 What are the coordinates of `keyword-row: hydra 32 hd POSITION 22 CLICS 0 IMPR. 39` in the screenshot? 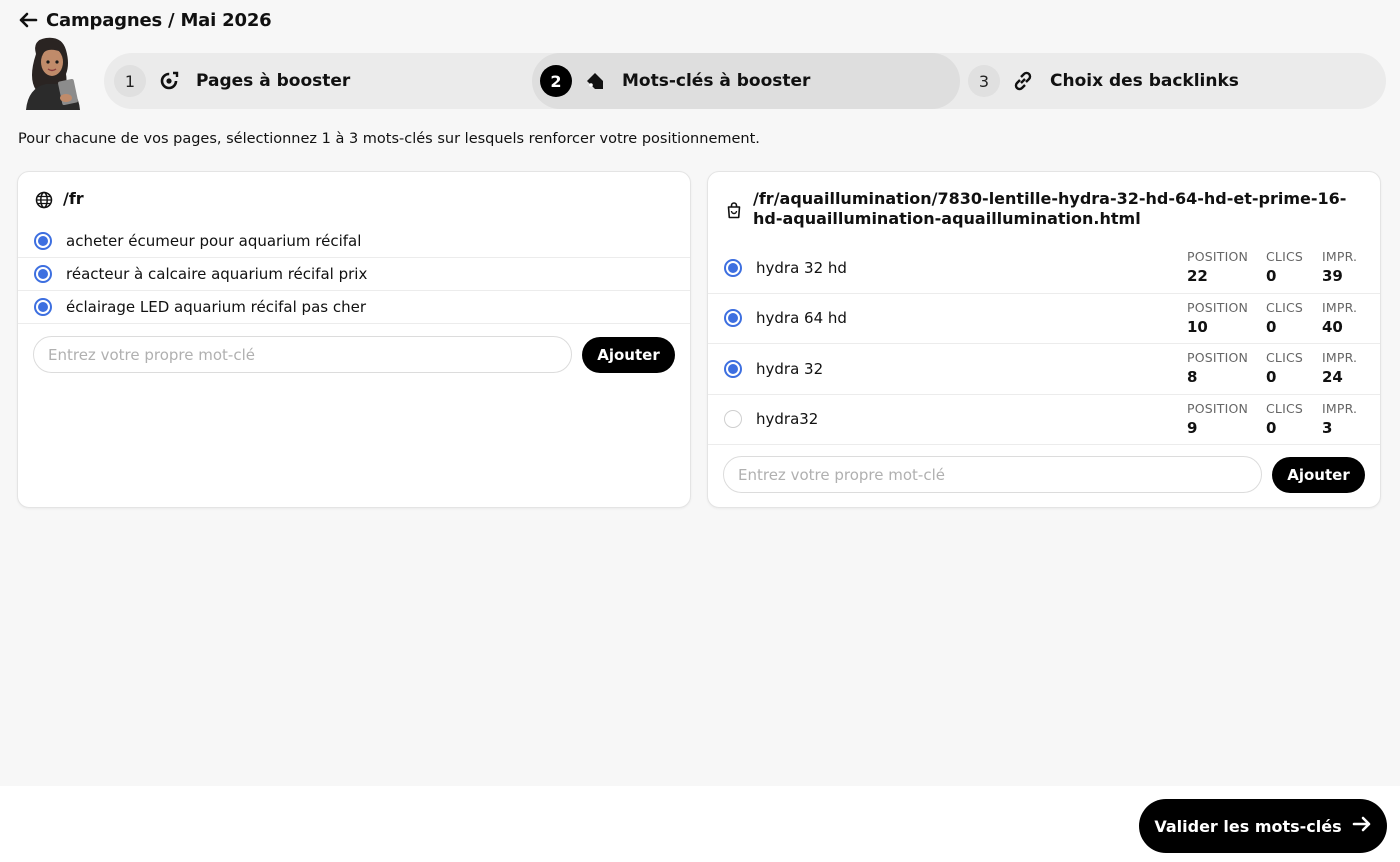 It's located at (1044, 268).